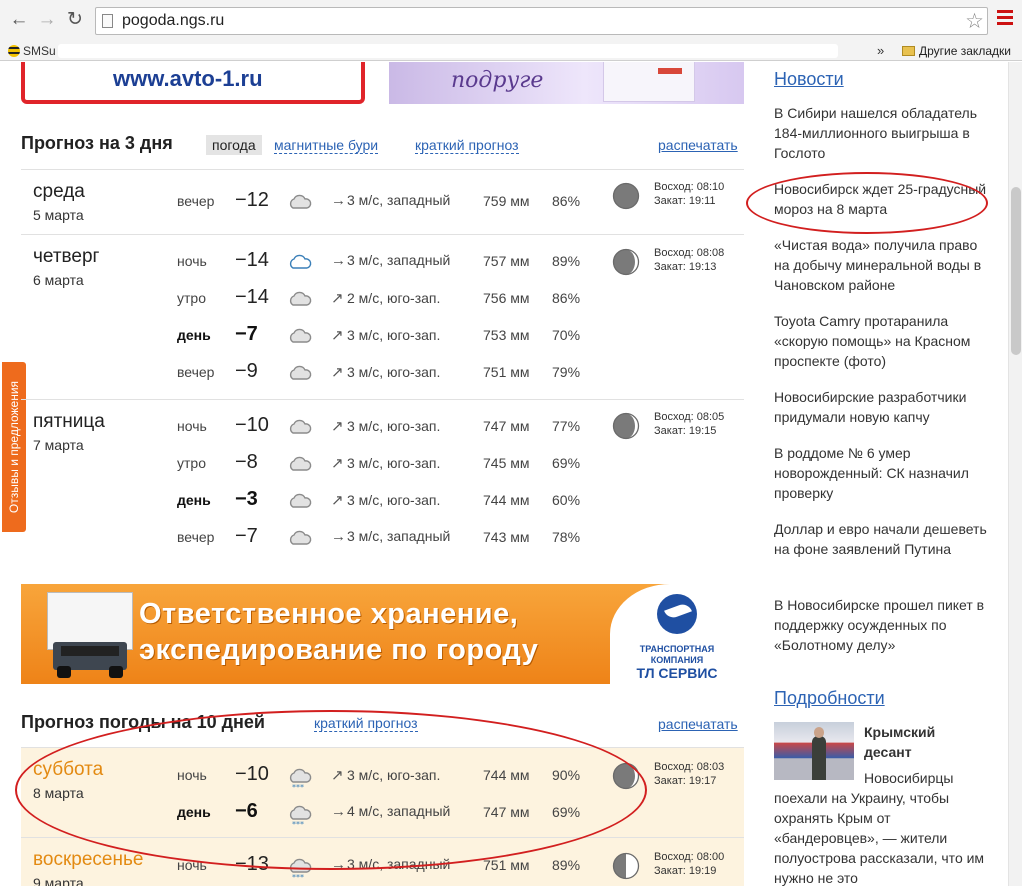  Describe the element at coordinates (685, 267) in the screenshot. I see `sunset: Закат: 19:13` at that location.